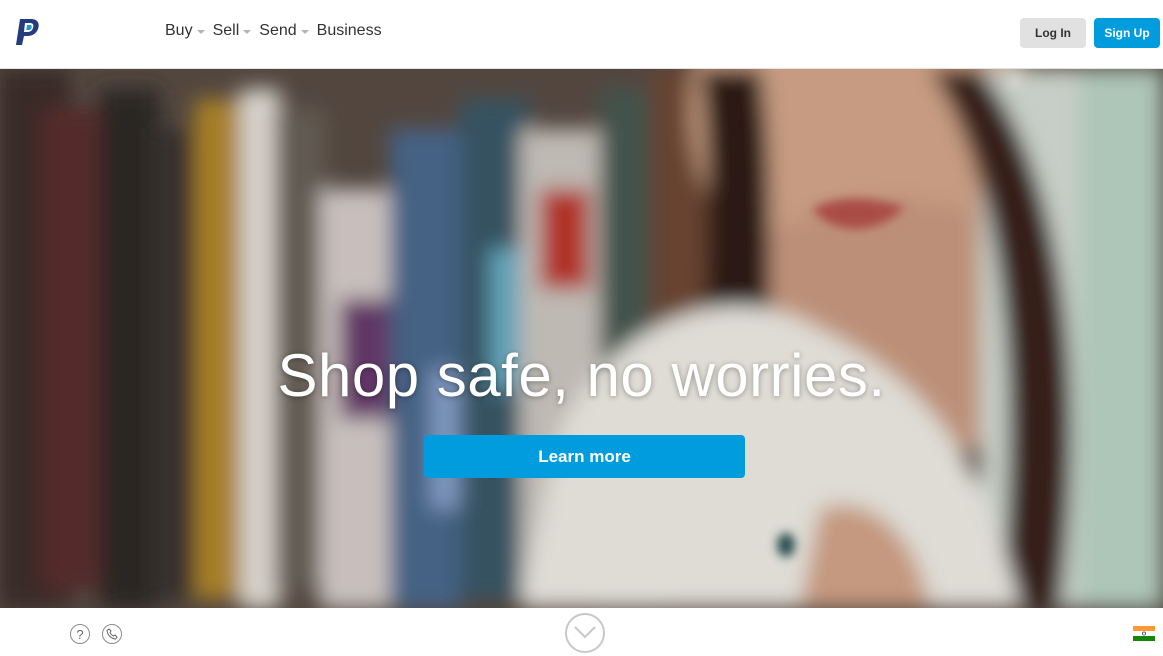  Describe the element at coordinates (581, 34) in the screenshot. I see `site-header: Buy Sell Send Business Log In Sign Up` at that location.